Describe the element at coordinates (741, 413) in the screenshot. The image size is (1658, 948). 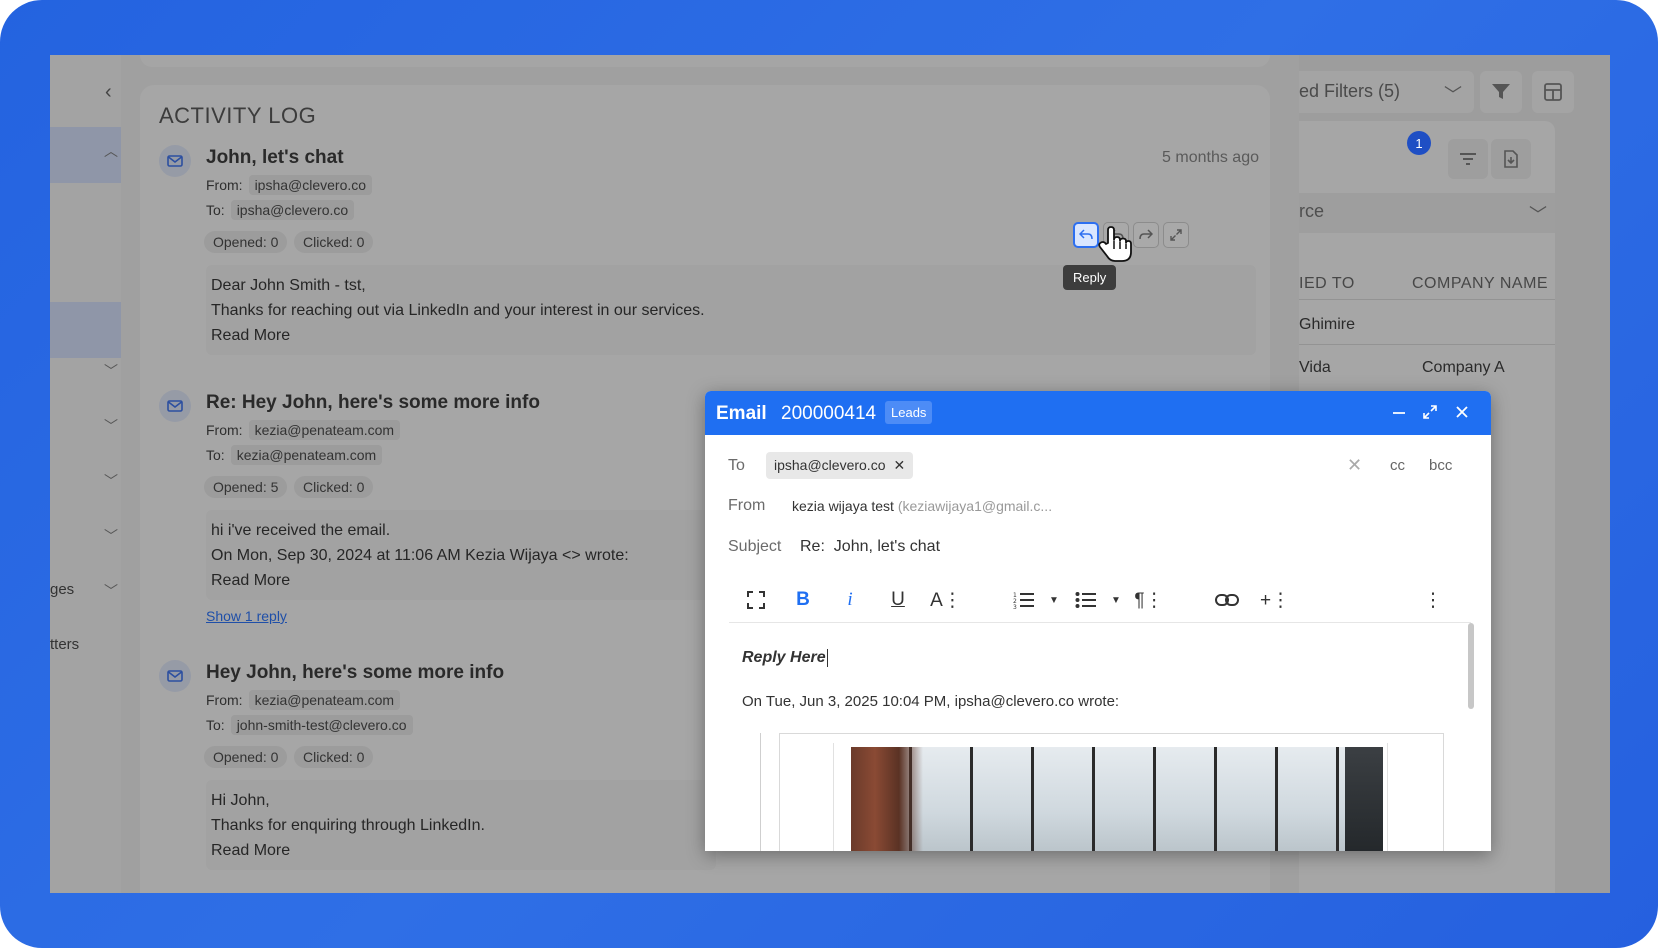
I see `composer-title: Email` at that location.